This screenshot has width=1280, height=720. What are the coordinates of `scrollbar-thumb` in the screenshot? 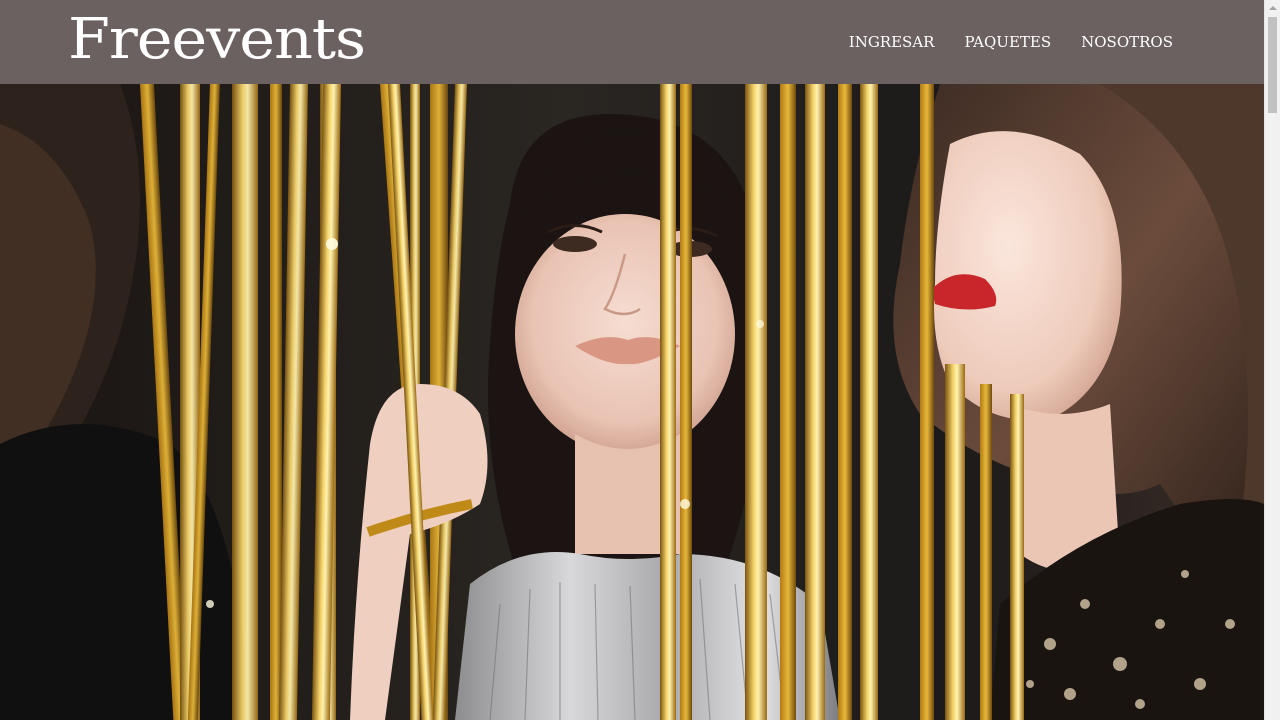 It's located at (1272, 65).